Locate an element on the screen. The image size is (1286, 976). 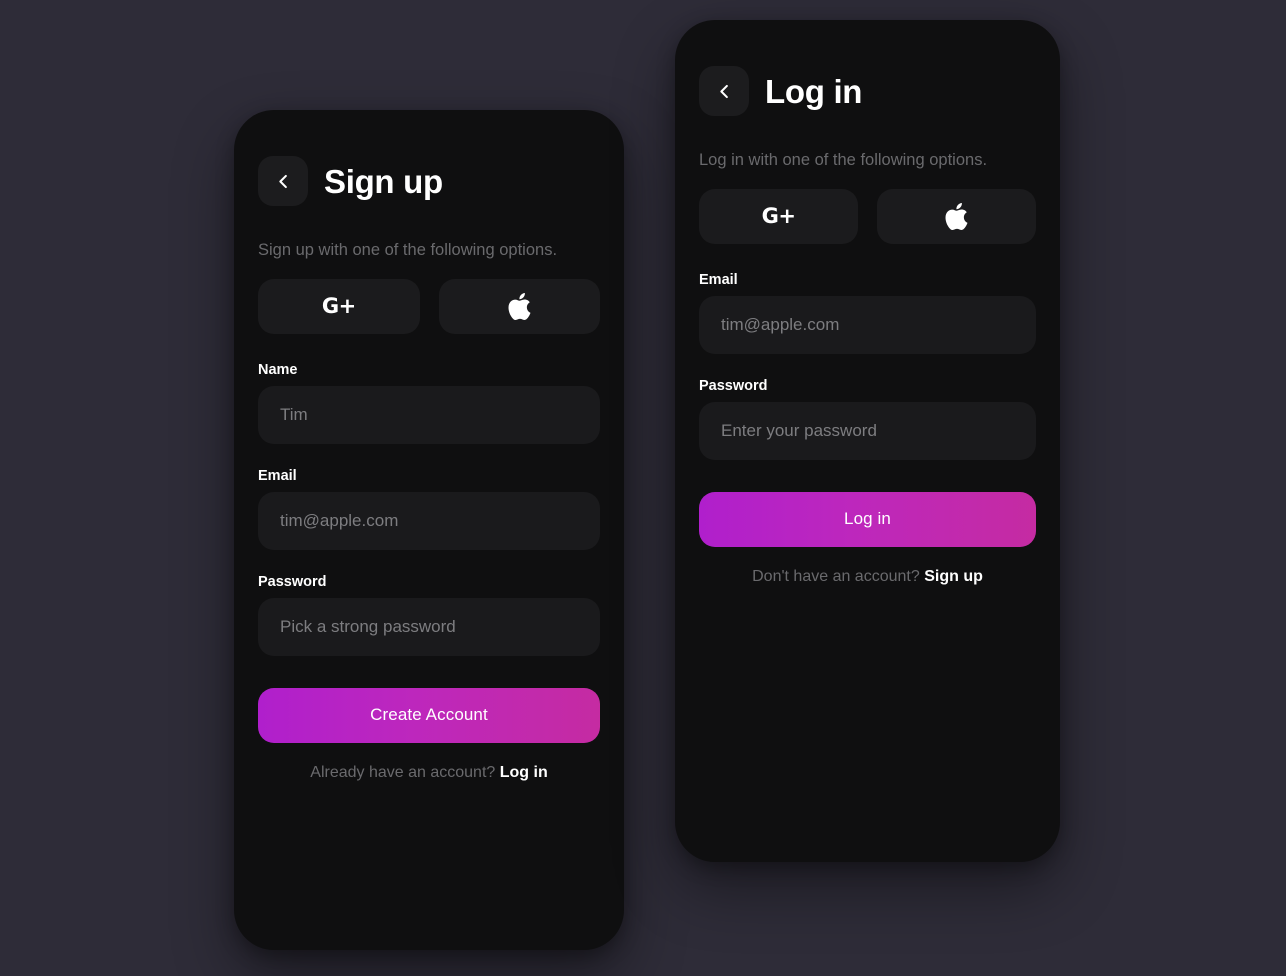
signup-link: Sign up is located at coordinates (953, 576).